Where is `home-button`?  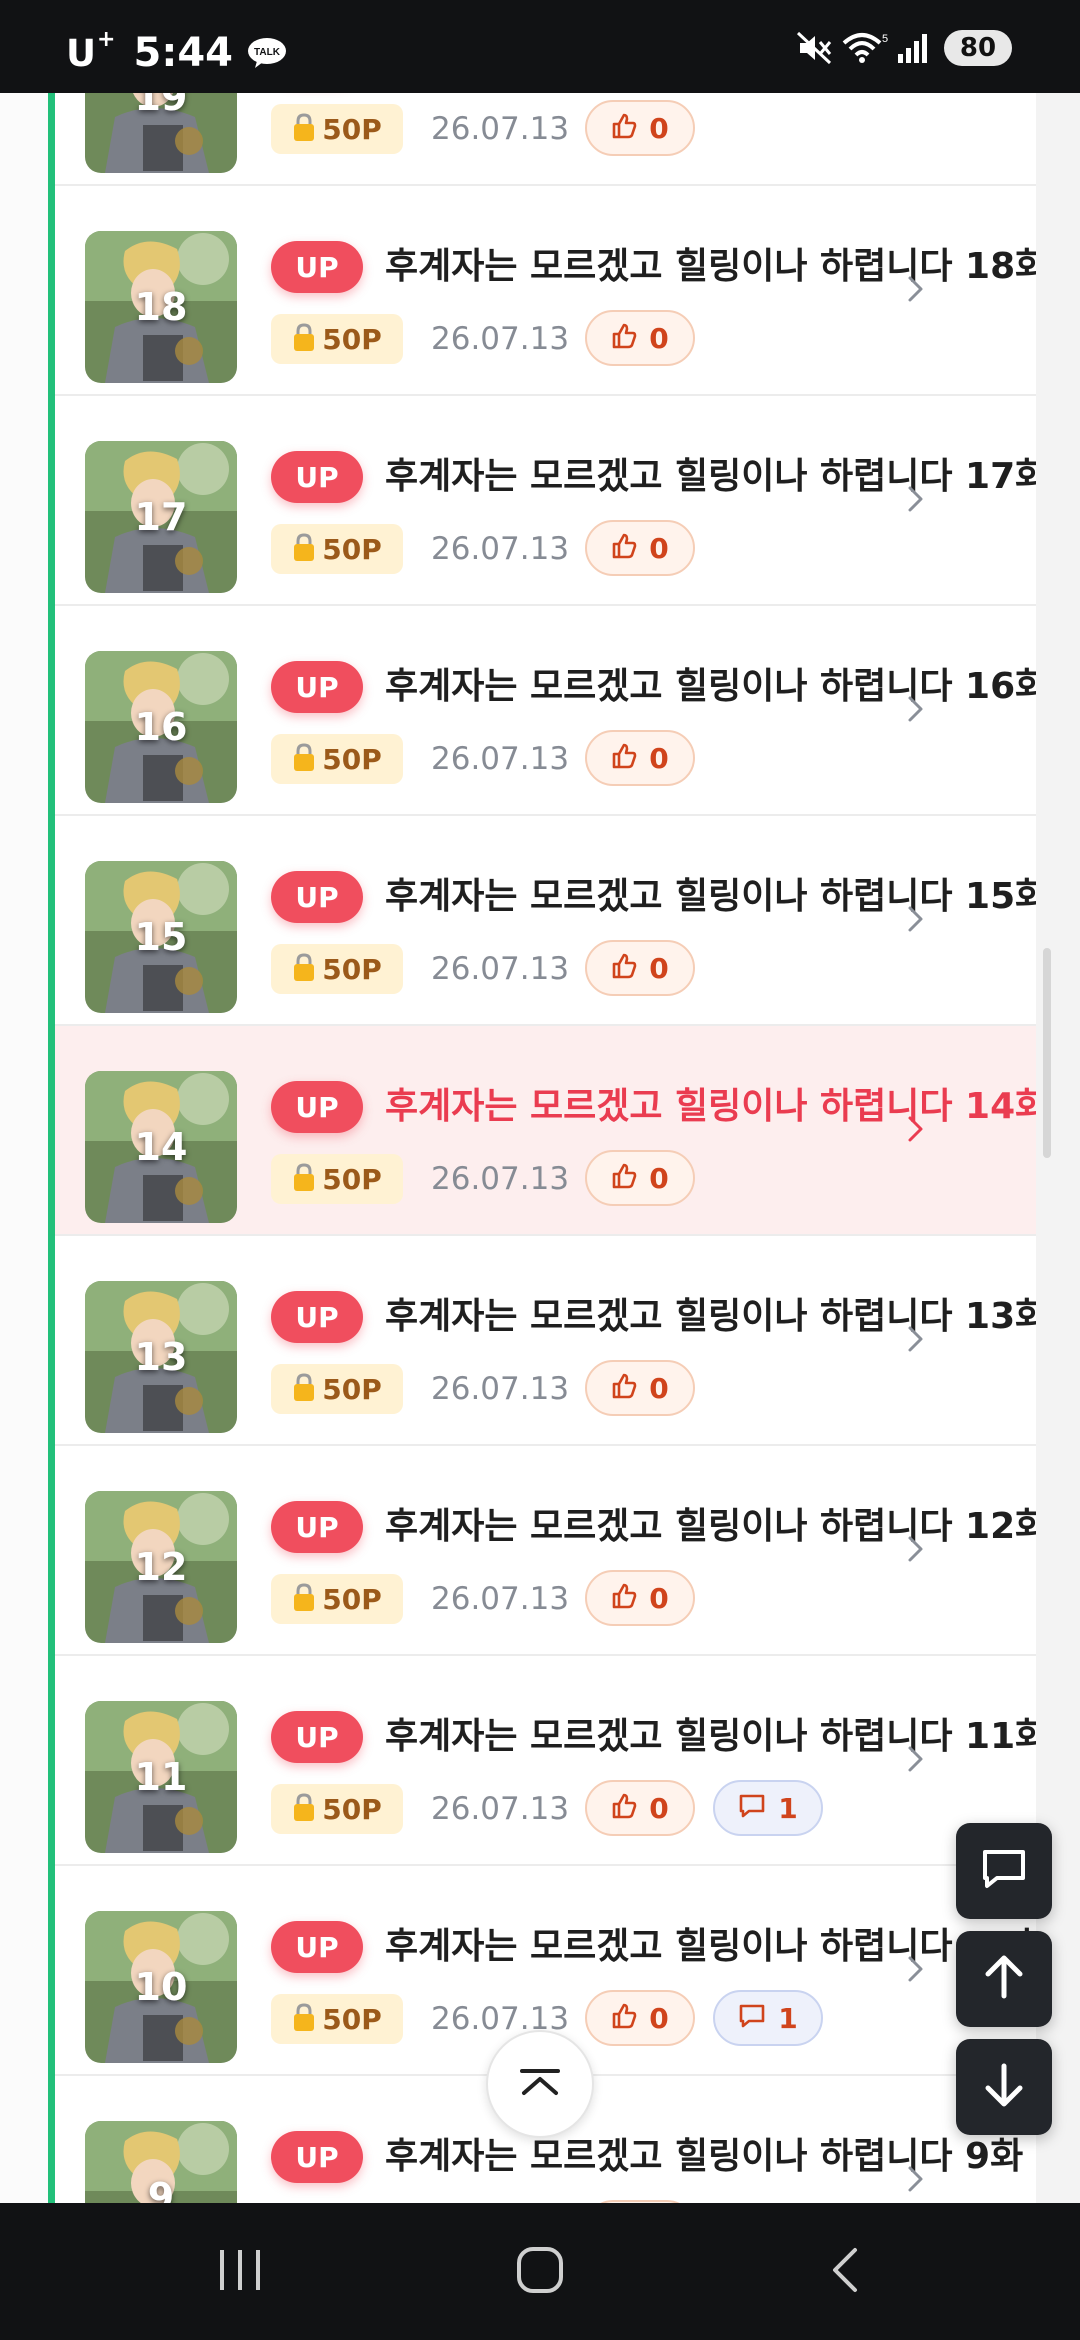 home-button is located at coordinates (540, 2271).